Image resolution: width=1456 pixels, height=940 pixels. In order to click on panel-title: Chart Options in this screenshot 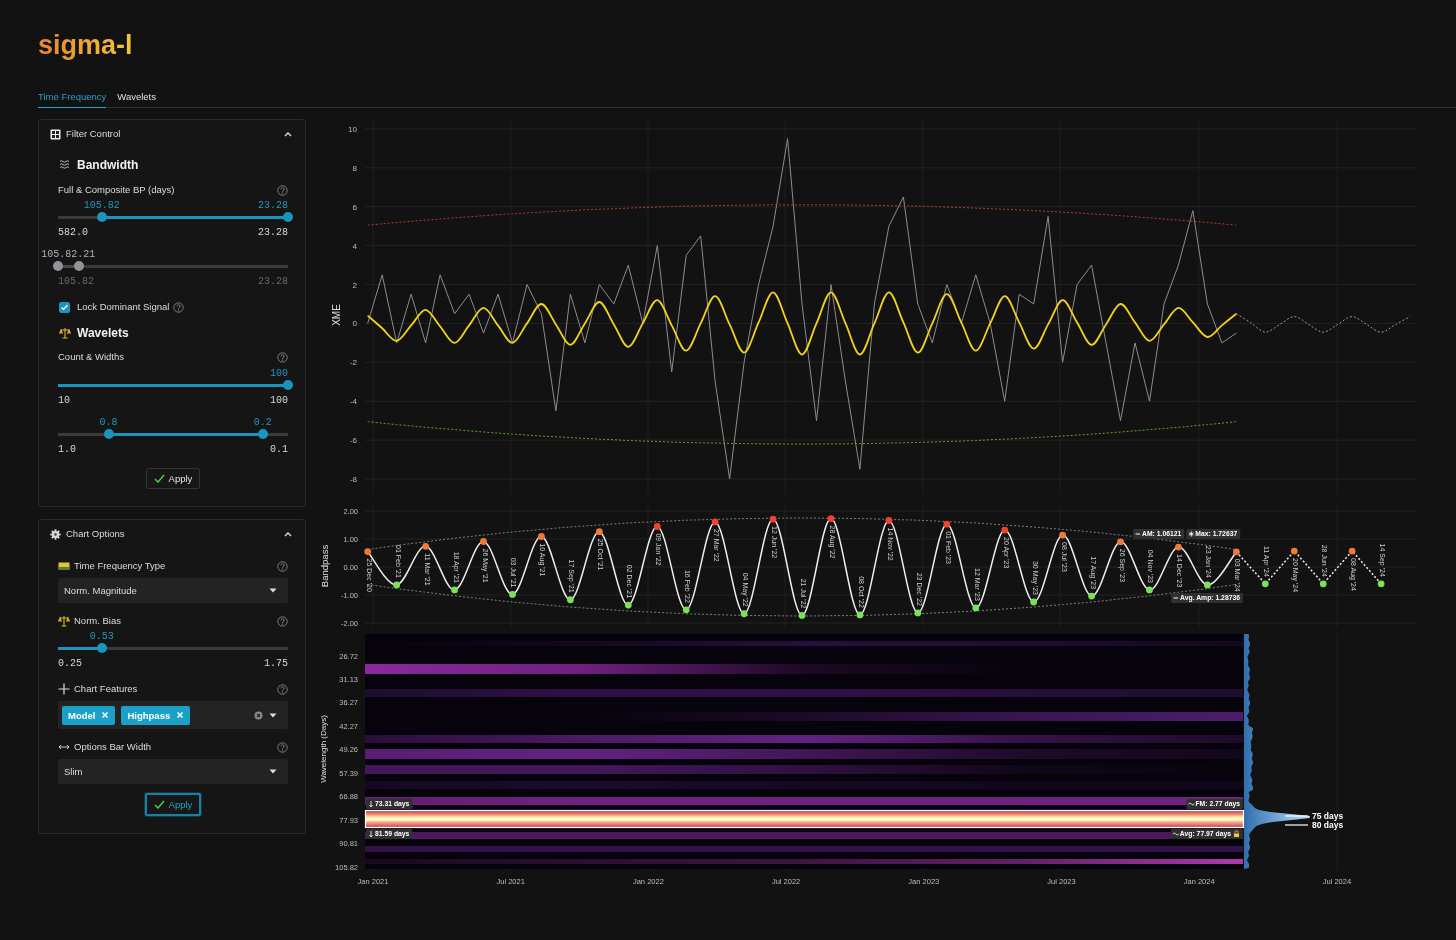, I will do `click(96, 534)`.